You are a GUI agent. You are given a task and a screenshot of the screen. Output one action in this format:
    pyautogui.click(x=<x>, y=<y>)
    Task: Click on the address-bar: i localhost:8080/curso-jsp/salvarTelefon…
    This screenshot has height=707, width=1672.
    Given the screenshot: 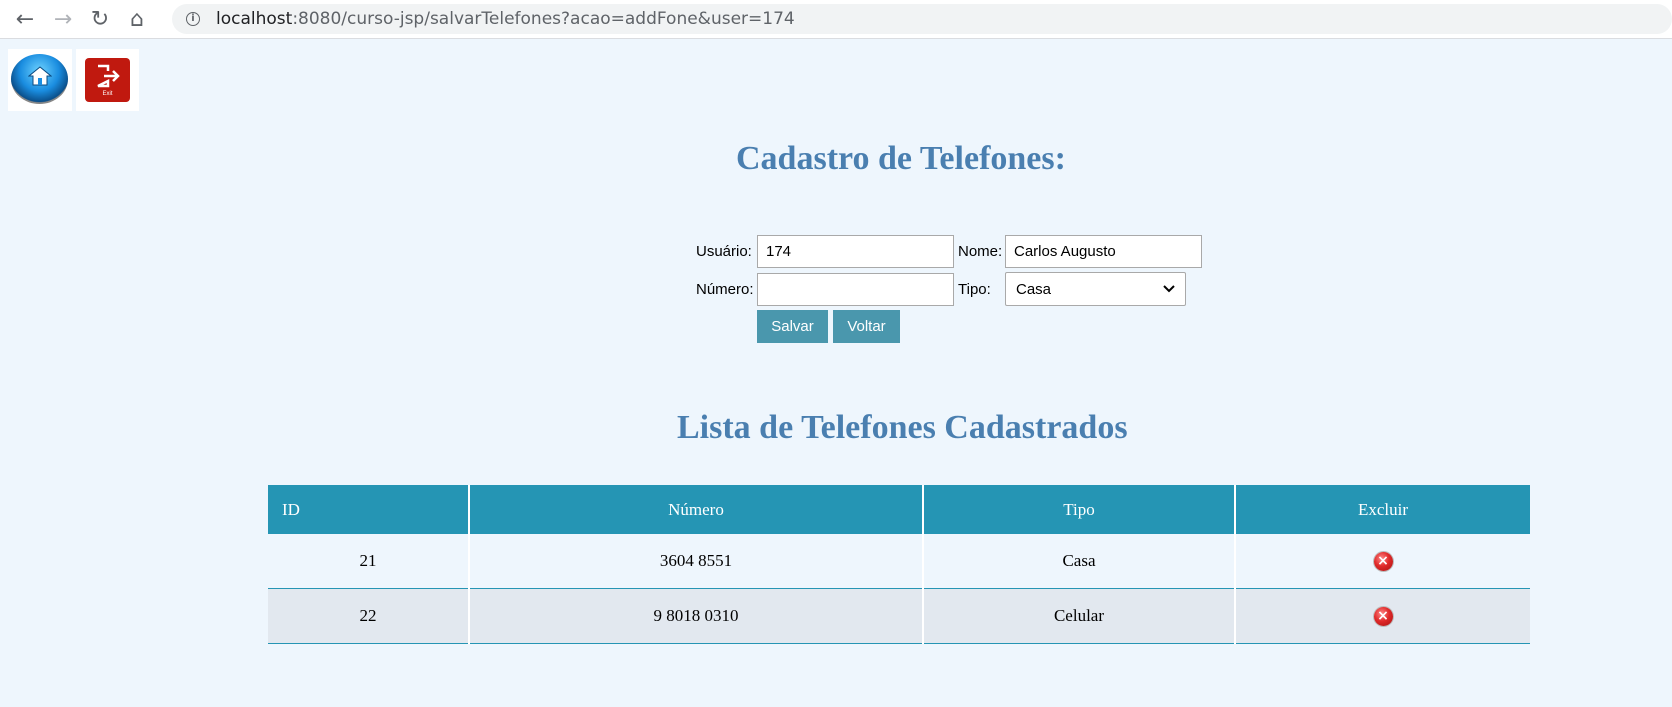 What is the action you would take?
    pyautogui.click(x=922, y=19)
    